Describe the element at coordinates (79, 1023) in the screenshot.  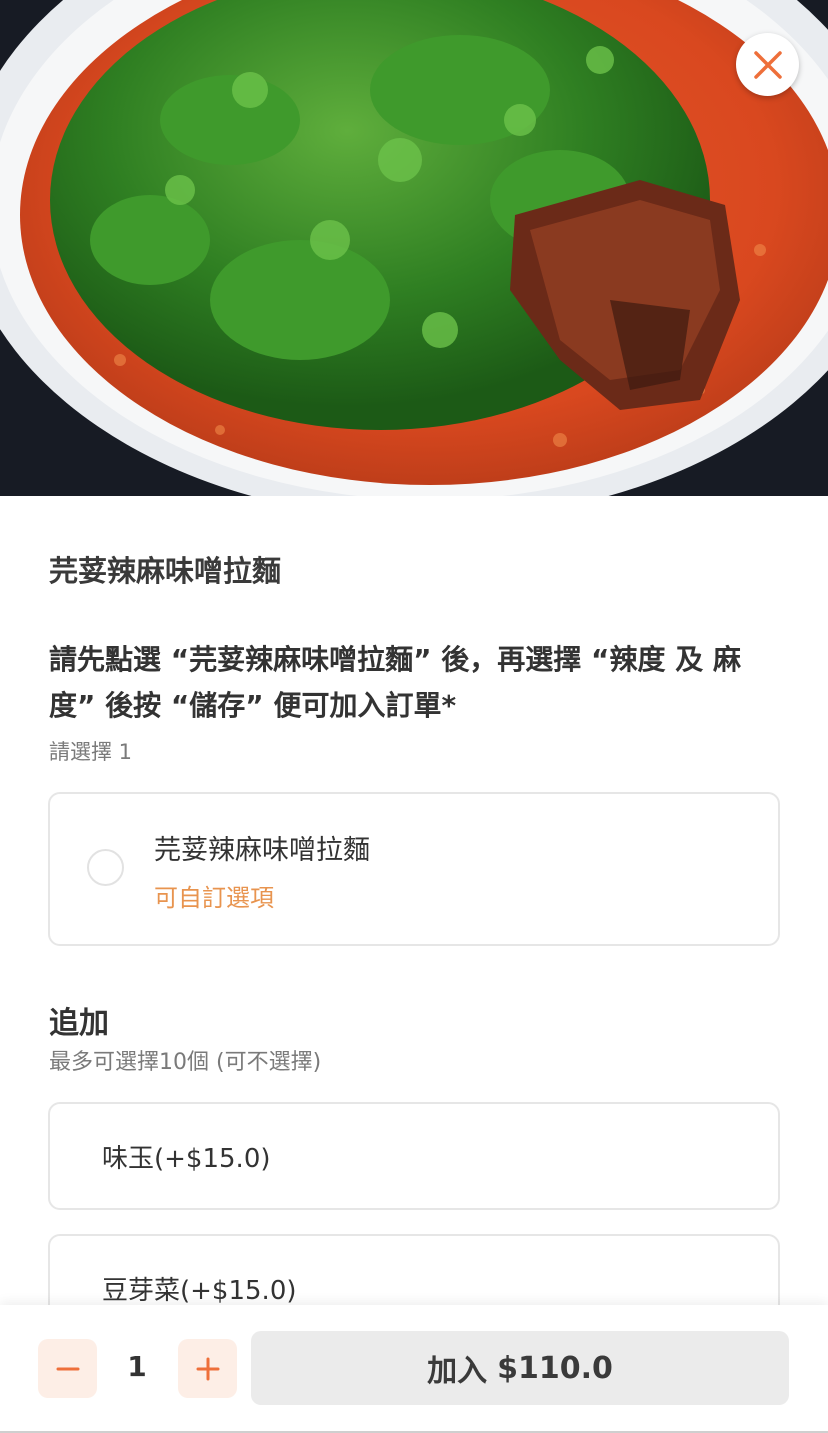
I see `addon-section-title: 追加` at that location.